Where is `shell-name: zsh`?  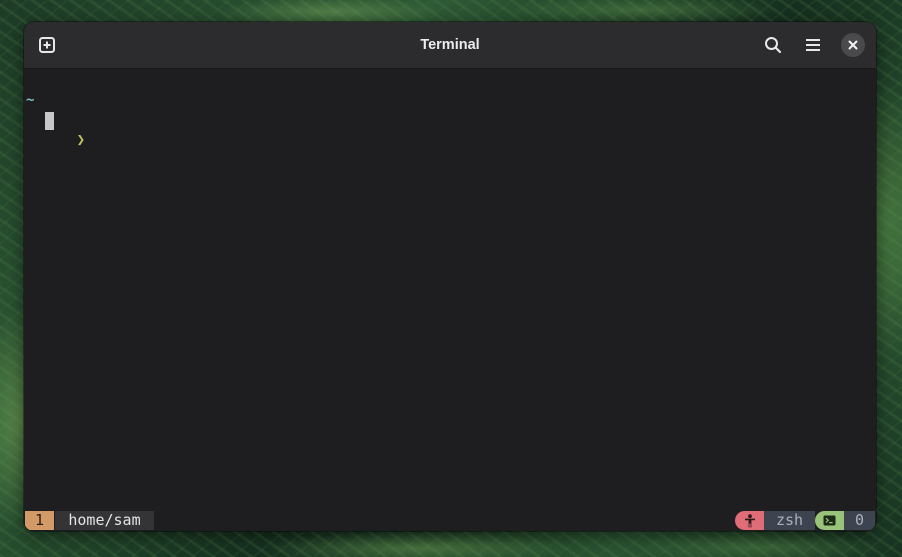 shell-name: zsh is located at coordinates (789, 520).